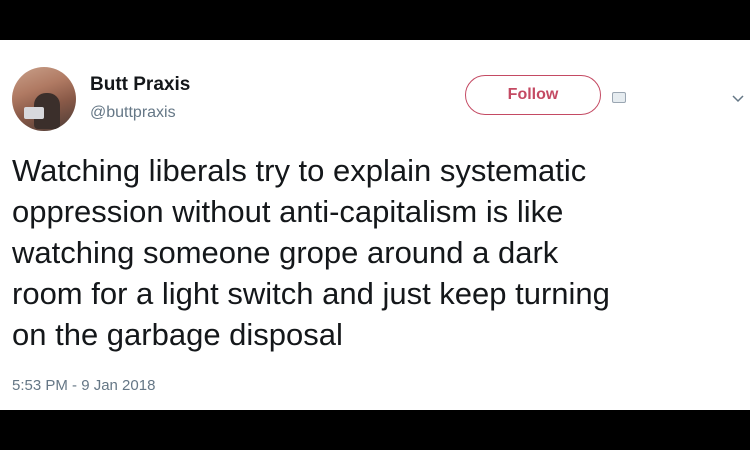 Image resolution: width=750 pixels, height=450 pixels. I want to click on follow-button: Follow, so click(533, 95).